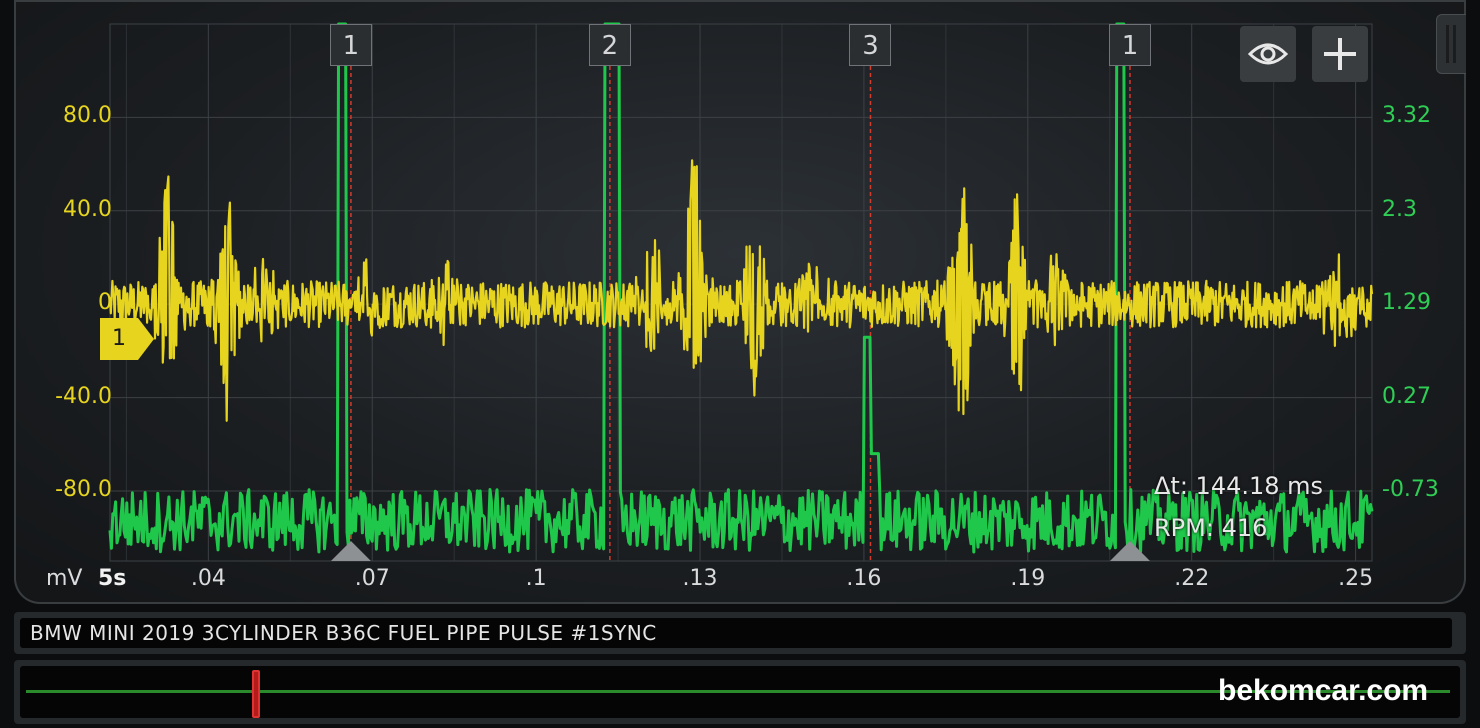 This screenshot has height=728, width=1480. I want to click on watermark: bekomcar.com, so click(1323, 690).